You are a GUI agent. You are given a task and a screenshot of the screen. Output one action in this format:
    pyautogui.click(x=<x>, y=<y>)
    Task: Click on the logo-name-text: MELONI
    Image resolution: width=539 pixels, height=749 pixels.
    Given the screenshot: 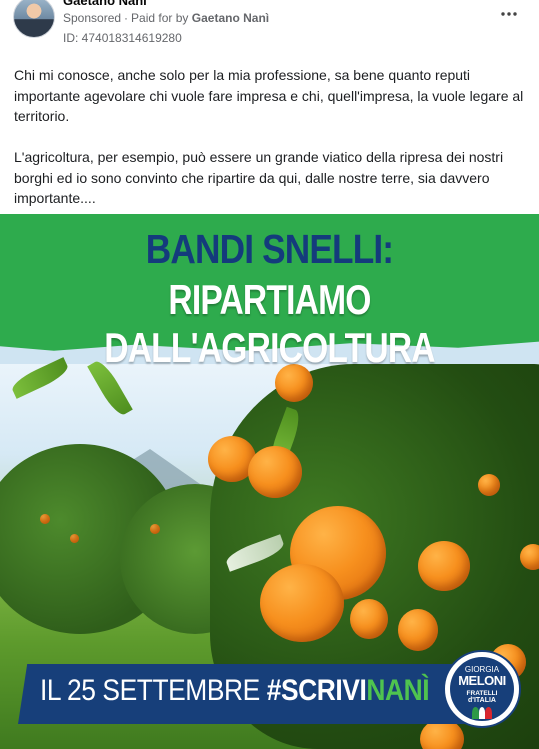 What is the action you would take?
    pyautogui.click(x=482, y=680)
    